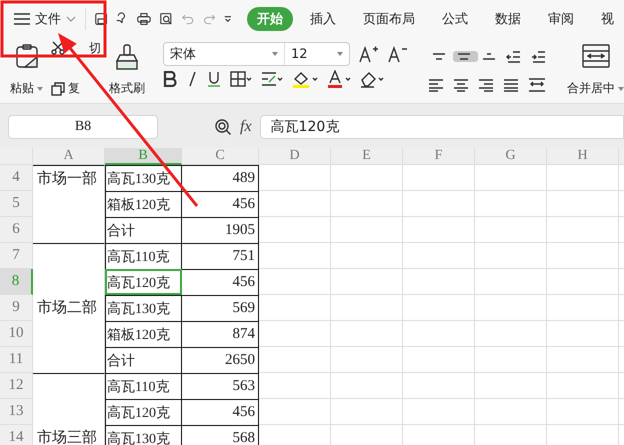 The image size is (624, 445). What do you see at coordinates (45, 19) in the screenshot?
I see `file-menu: 文件` at bounding box center [45, 19].